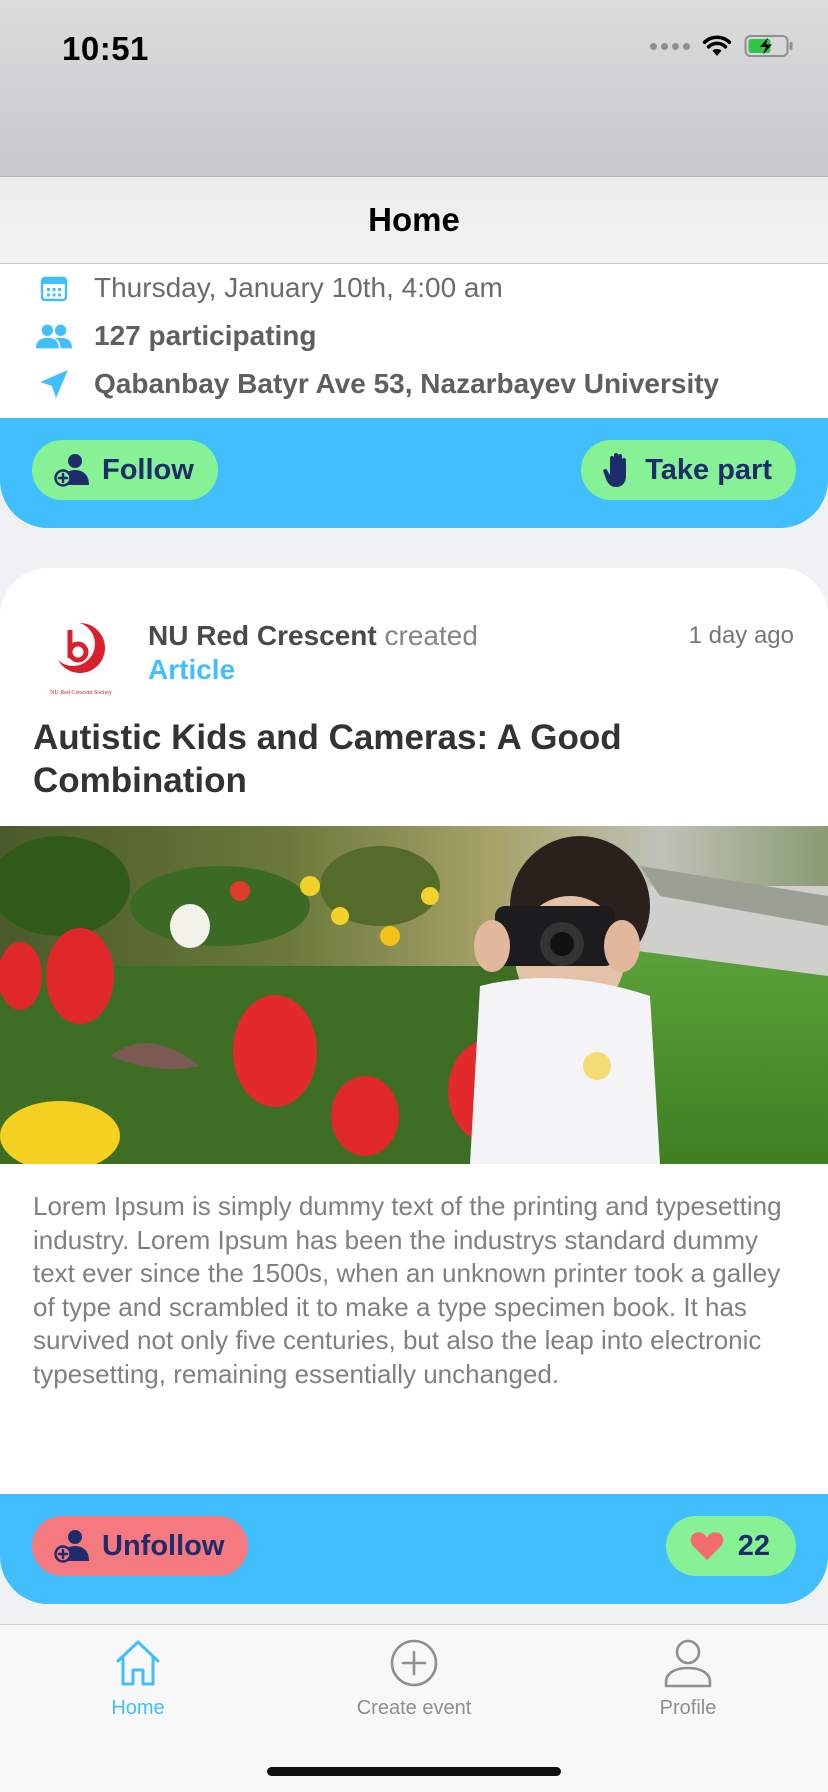  I want to click on tab-create-event: Create event, so click(414, 1678).